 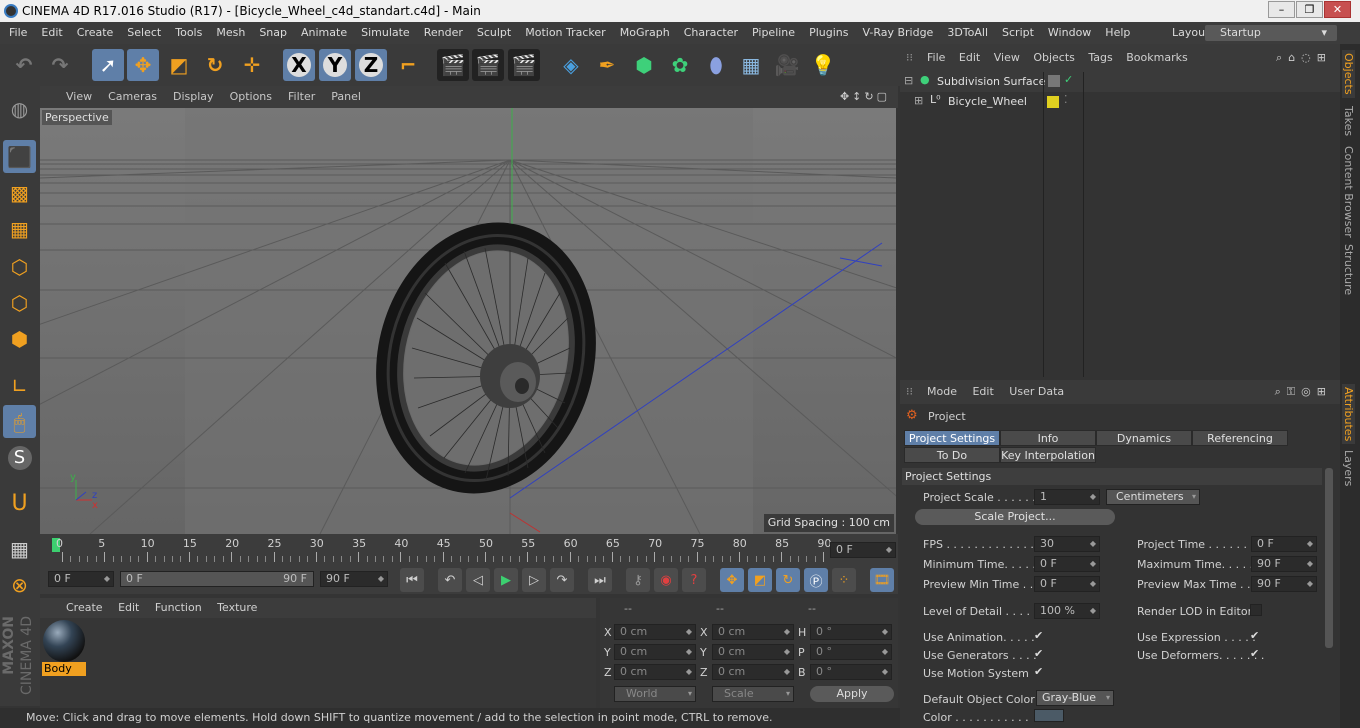 I want to click on end-frame-field: 90 F ◆, so click(x=354, y=579).